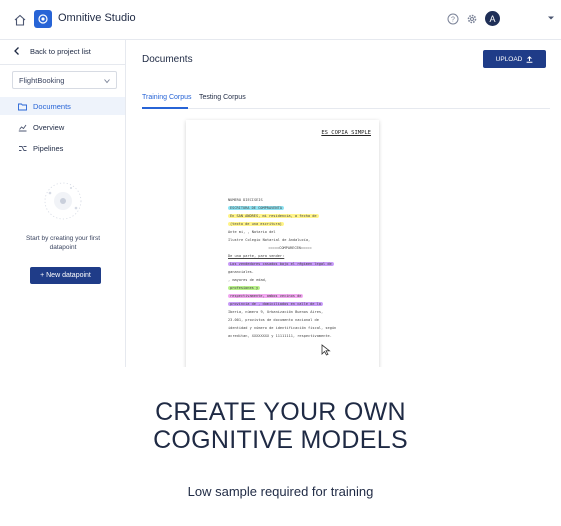  I want to click on document-line: (texto de una escritura), so click(290, 224).